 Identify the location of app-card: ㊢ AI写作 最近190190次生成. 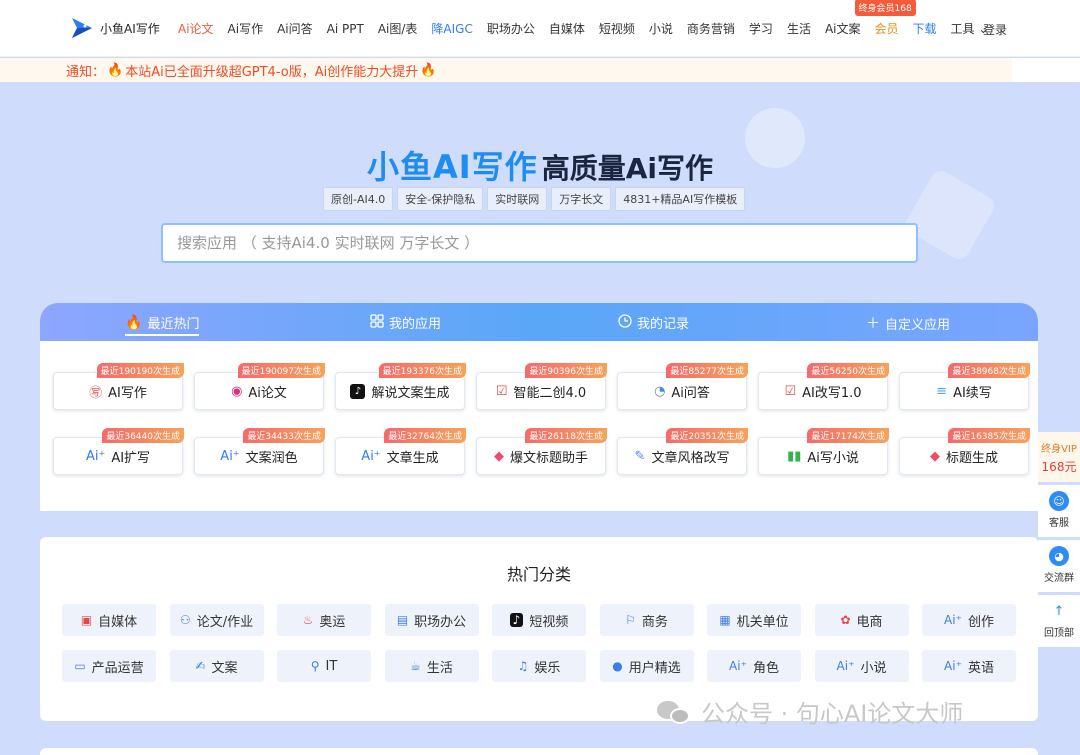
(118, 386).